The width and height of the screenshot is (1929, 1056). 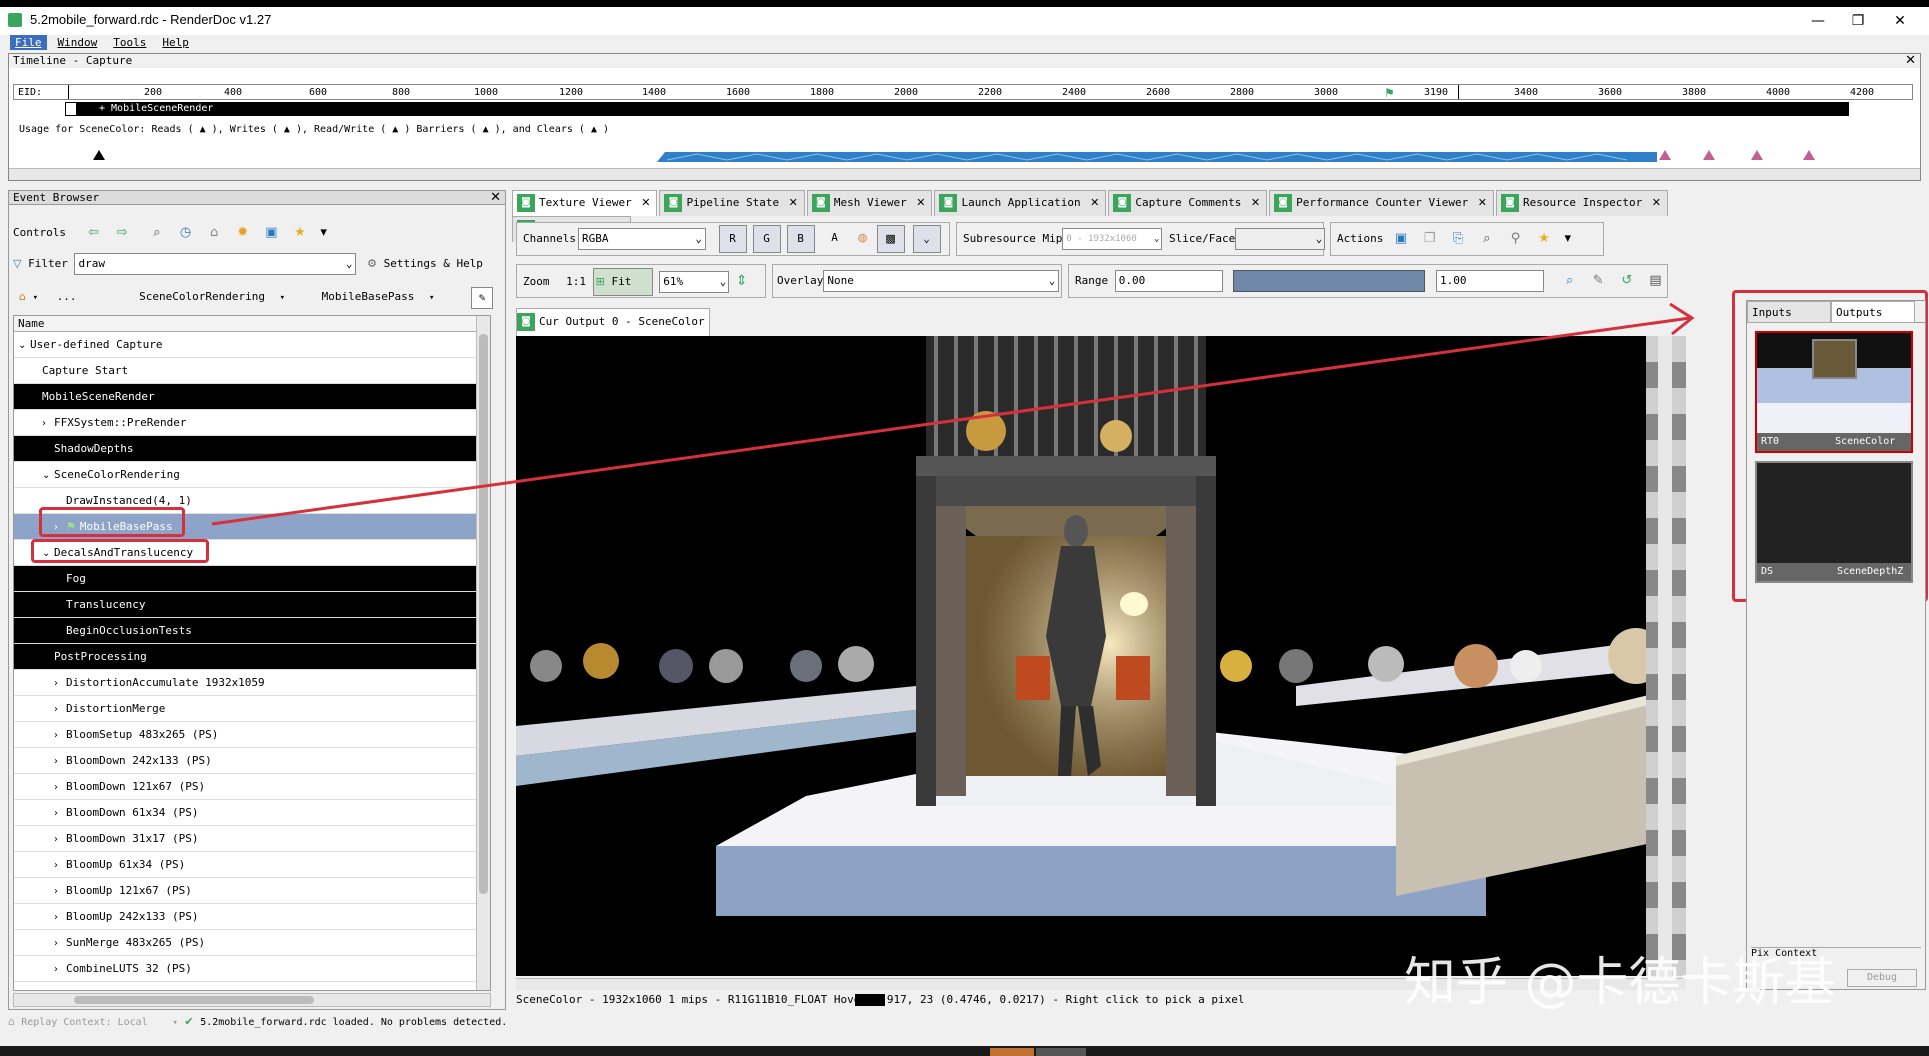 I want to click on breadcrumb-mobilebasepass: MobileBasePass, so click(x=368, y=296).